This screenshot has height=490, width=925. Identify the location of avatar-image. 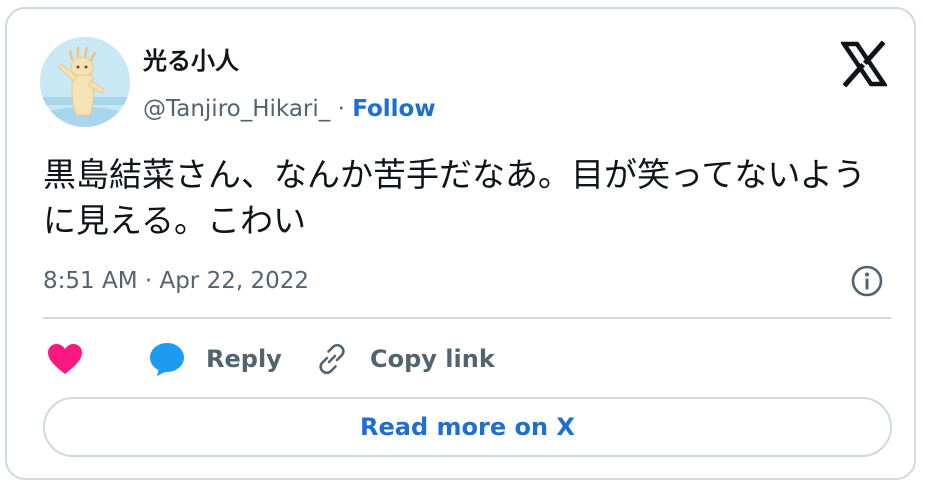
(85, 82).